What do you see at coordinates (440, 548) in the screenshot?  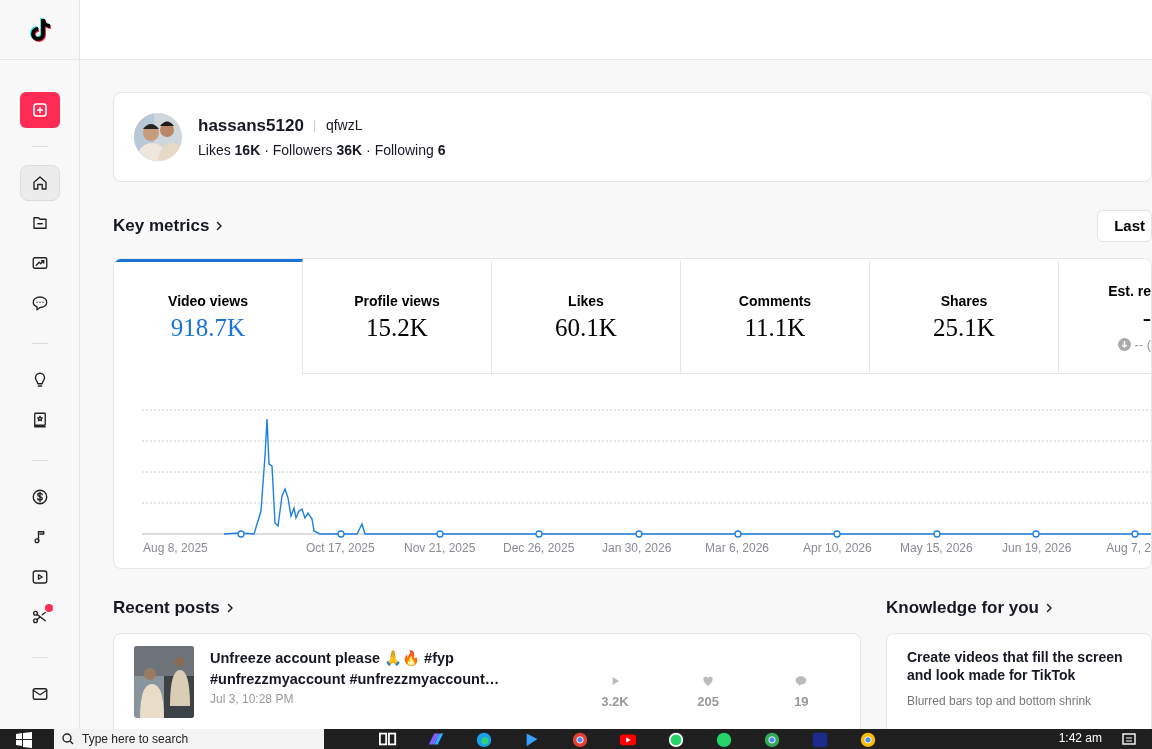 I see `axis-label: Nov 21, 2025` at bounding box center [440, 548].